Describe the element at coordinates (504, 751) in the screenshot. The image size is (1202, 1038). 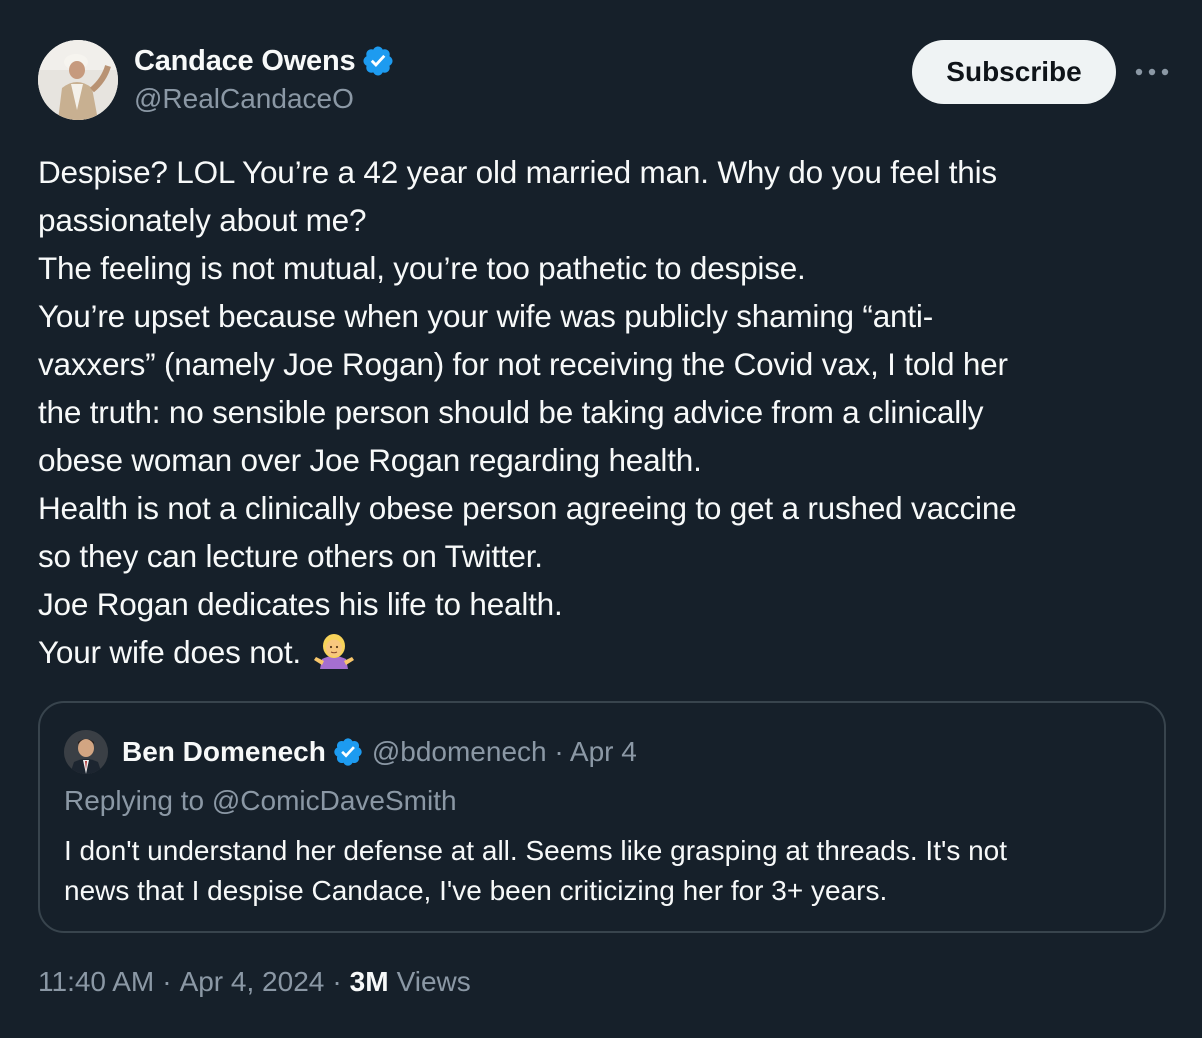
I see `quoted-author-handle-date: @bdomenech · Apr 4` at that location.